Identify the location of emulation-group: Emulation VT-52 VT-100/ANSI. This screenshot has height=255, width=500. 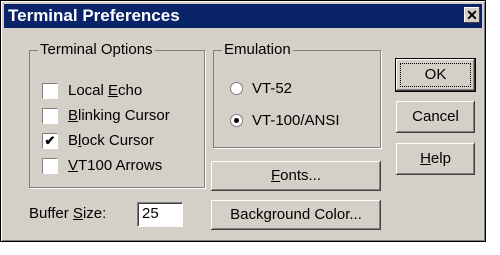
(297, 94).